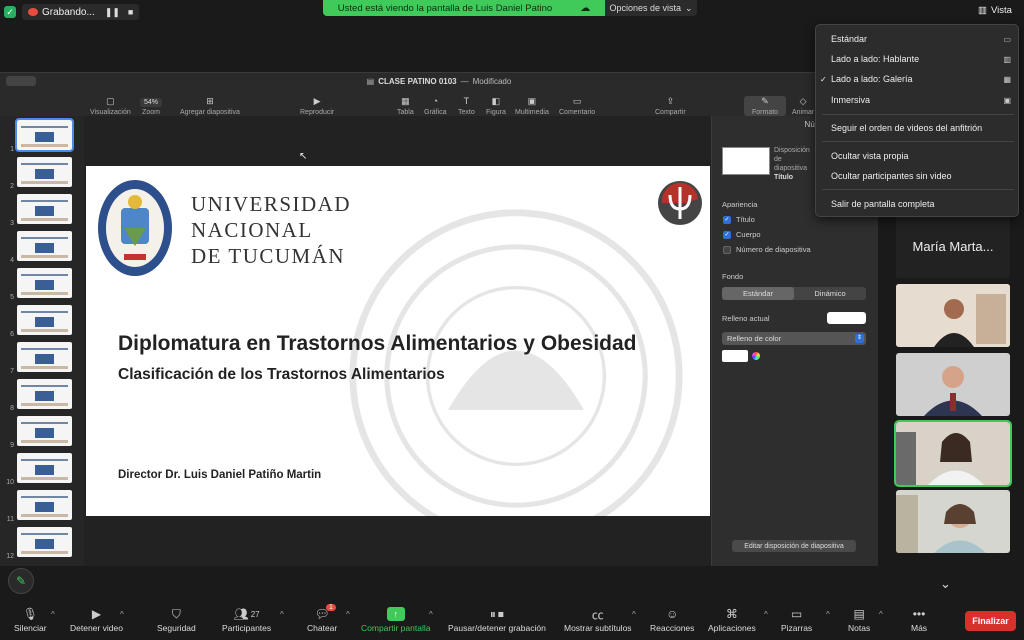 The height and width of the screenshot is (640, 1024). Describe the element at coordinates (921, 100) in the screenshot. I see `menu-item-immersive: Inmersiva ▣` at that location.